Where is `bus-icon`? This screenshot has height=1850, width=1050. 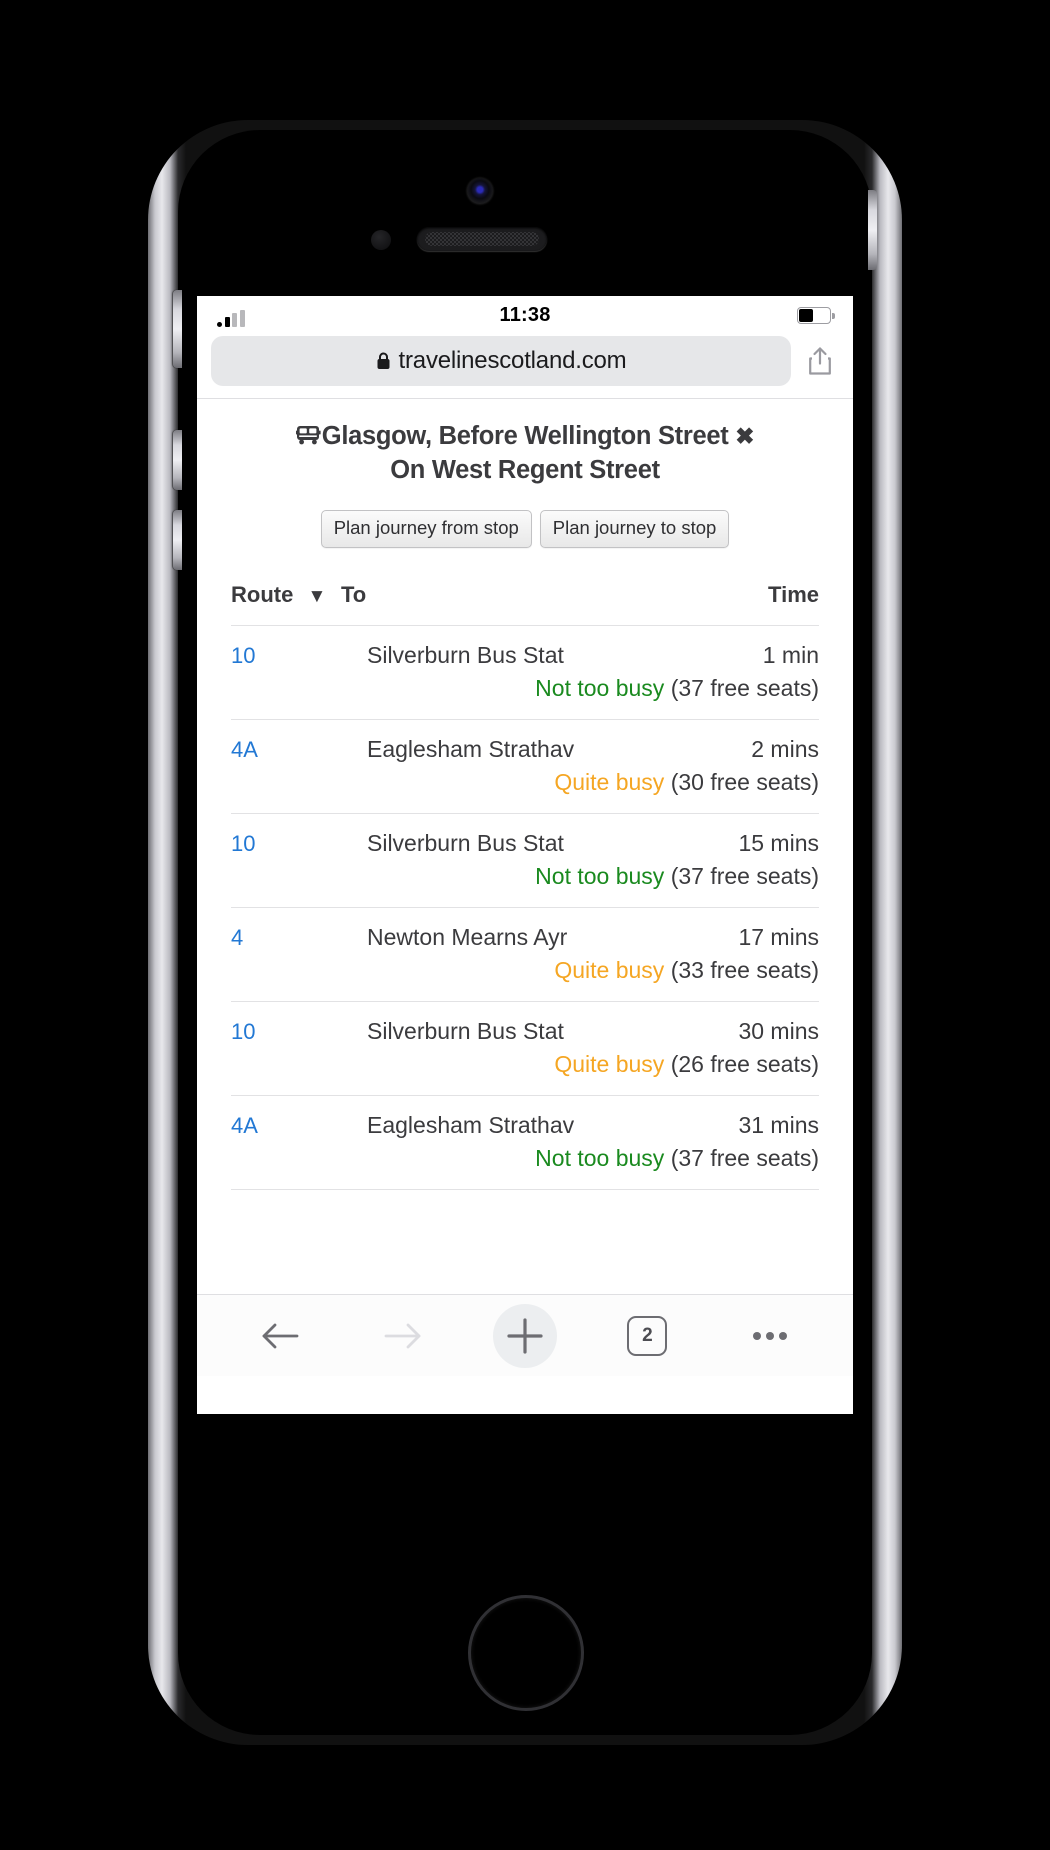 bus-icon is located at coordinates (308, 439).